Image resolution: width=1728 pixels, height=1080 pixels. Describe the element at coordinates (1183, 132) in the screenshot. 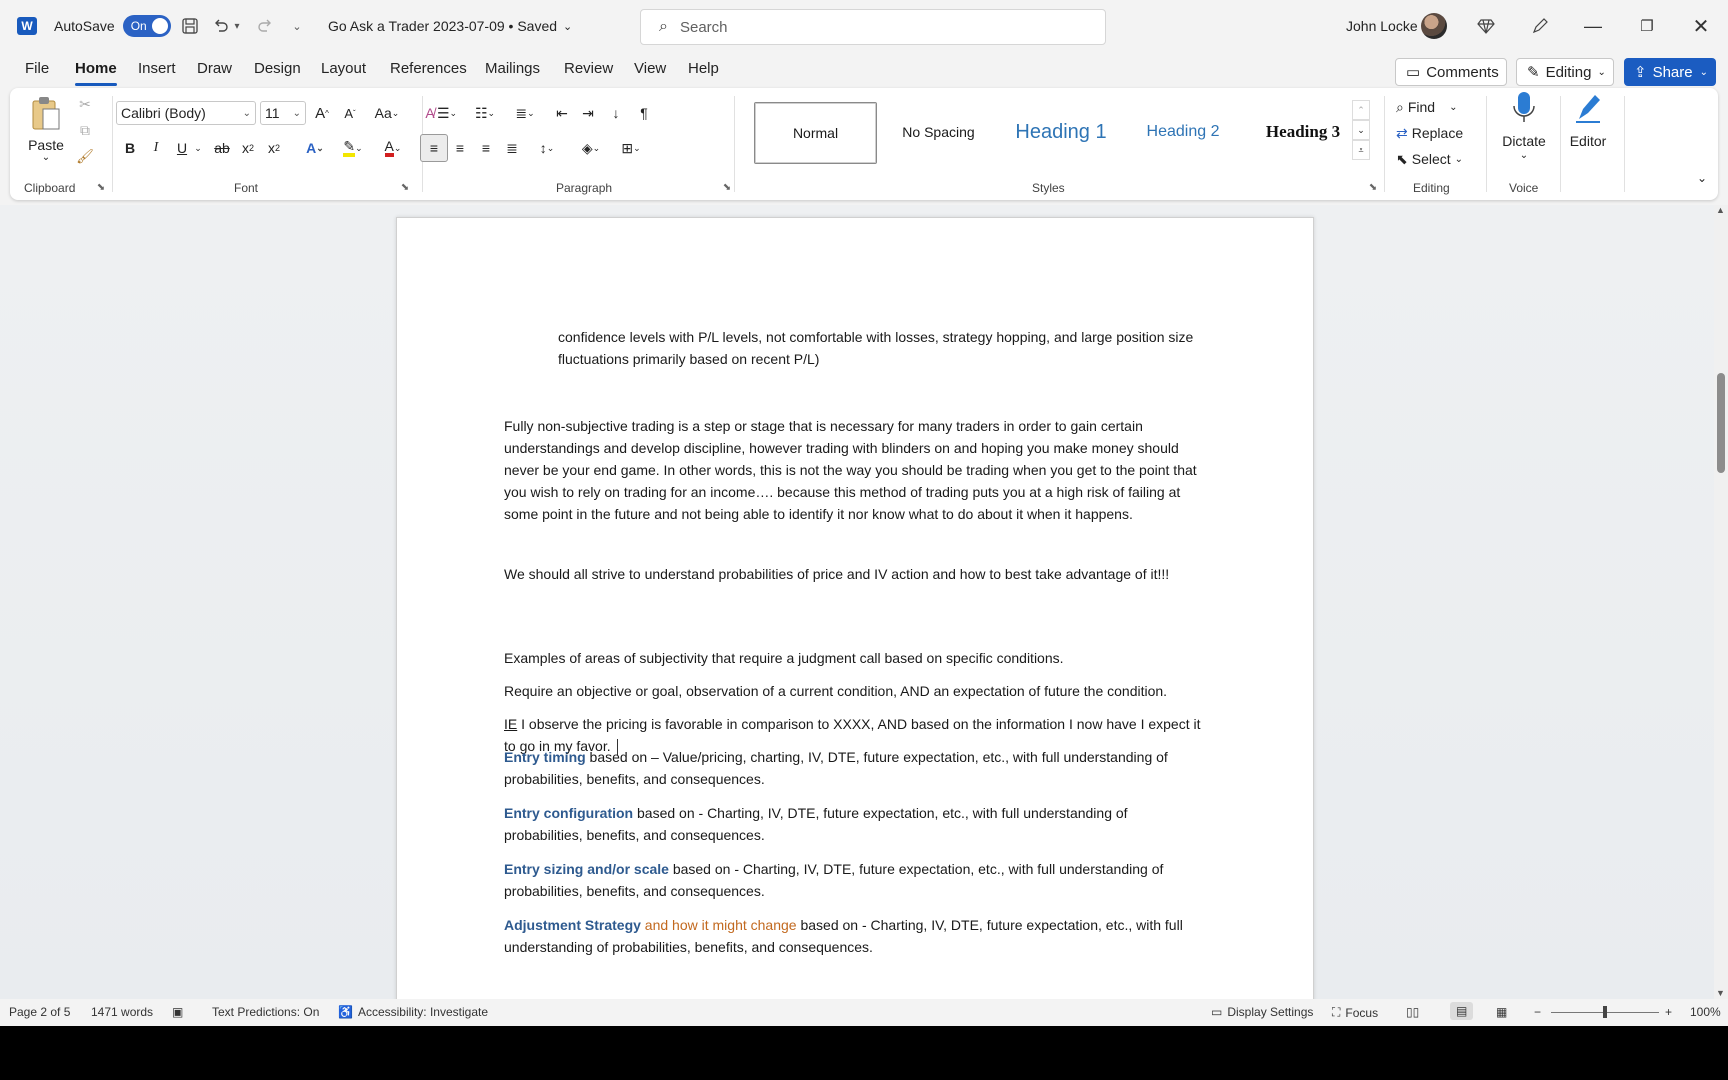

I see `style-heading-2: Heading 2` at that location.